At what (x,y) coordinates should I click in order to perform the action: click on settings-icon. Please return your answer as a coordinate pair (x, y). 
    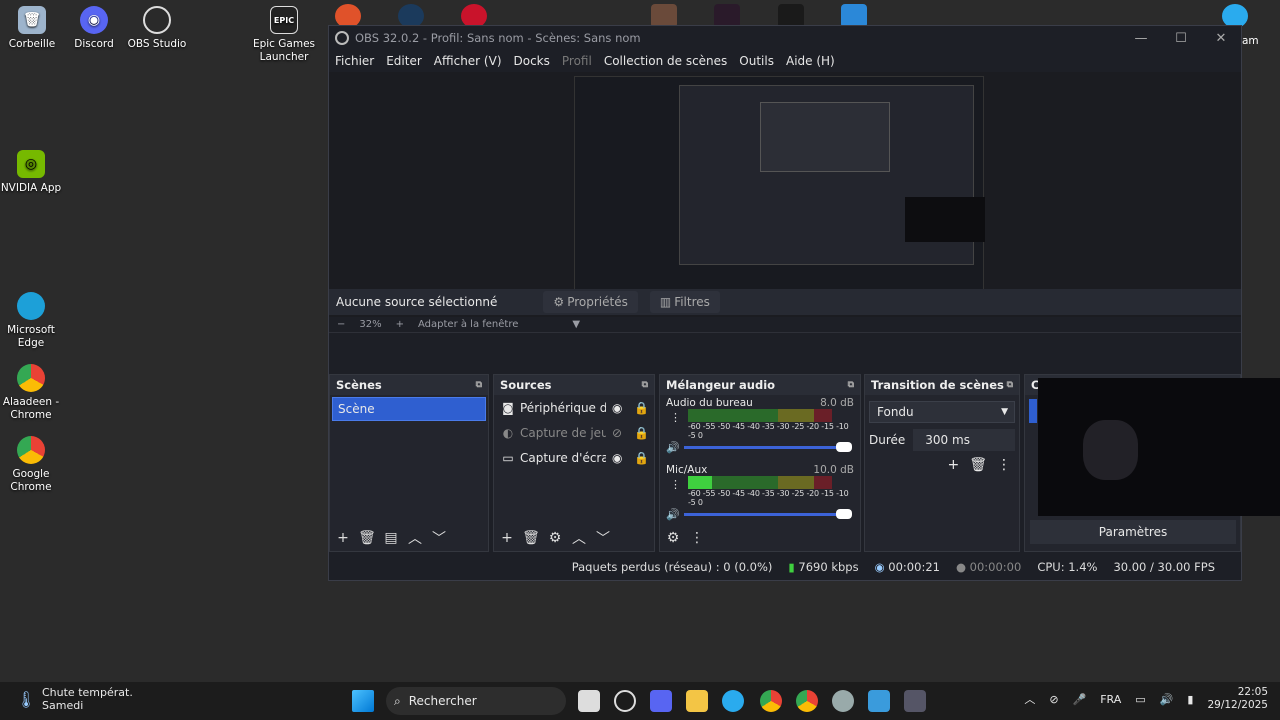
    Looking at the image, I should click on (843, 701).